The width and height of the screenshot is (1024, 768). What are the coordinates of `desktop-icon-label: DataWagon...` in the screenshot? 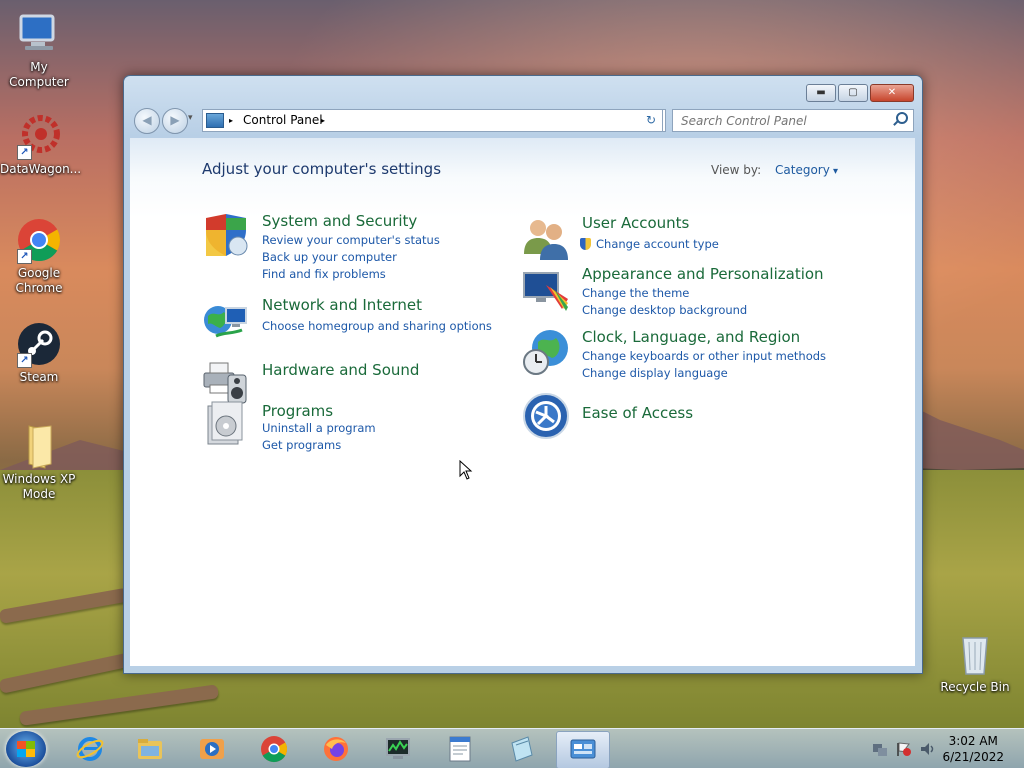 It's located at (41, 169).